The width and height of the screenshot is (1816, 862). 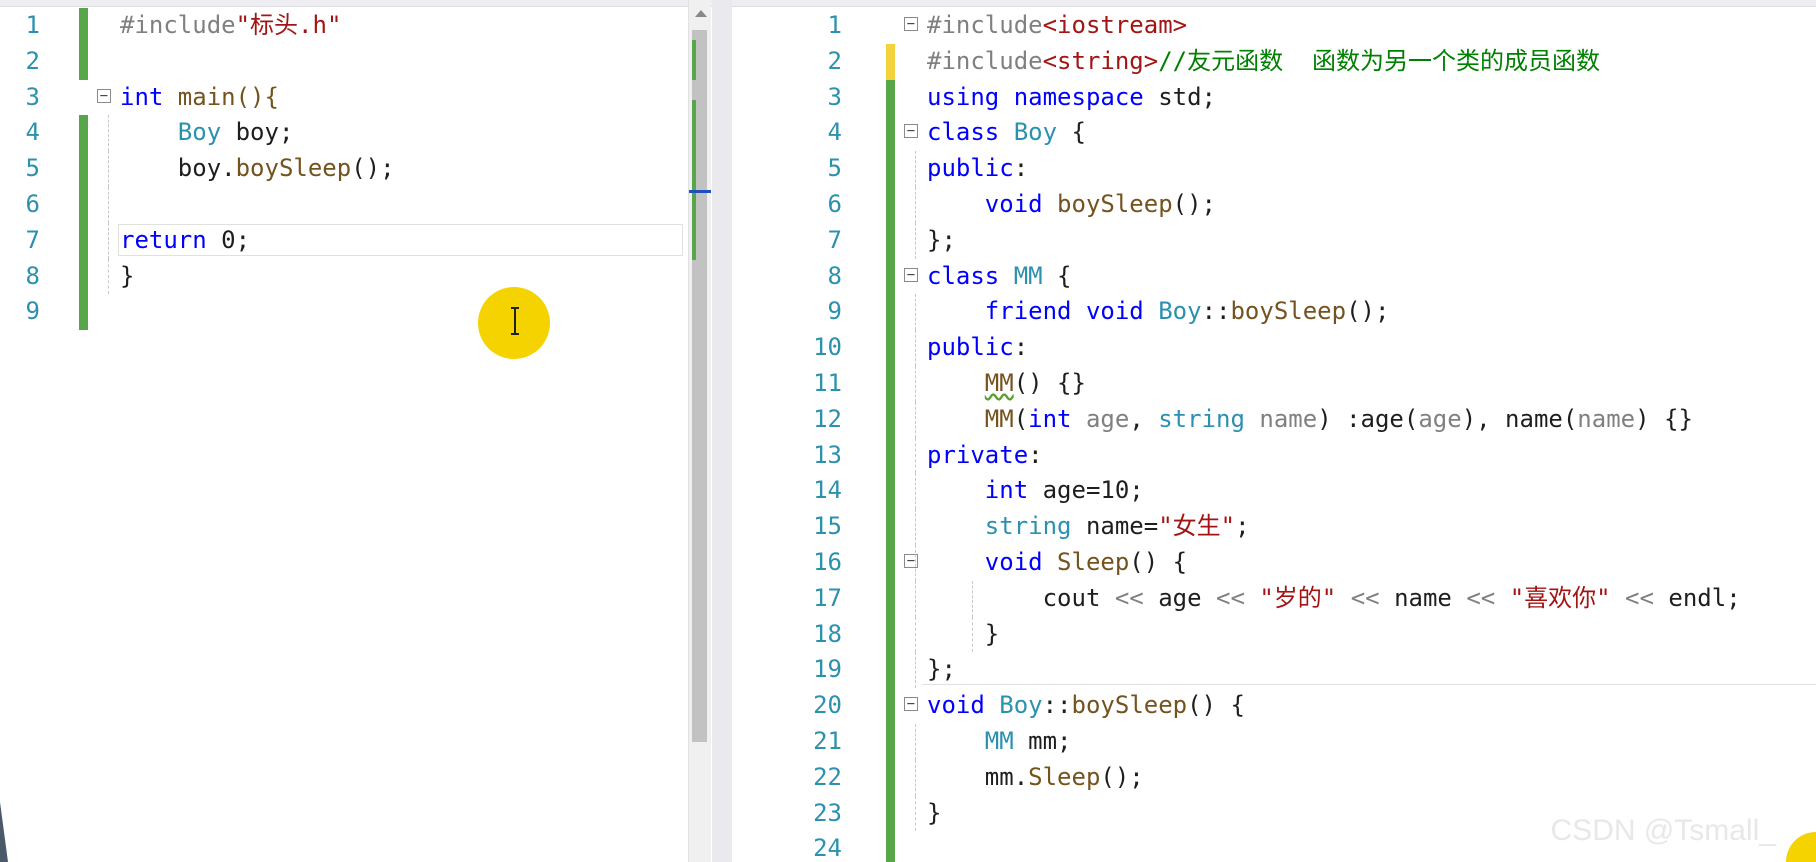 I want to click on code-text: return 0;, so click(x=185, y=241).